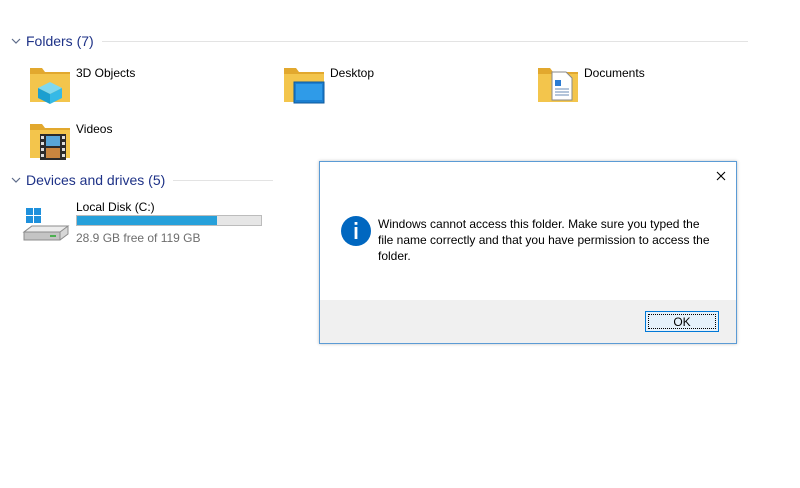  Describe the element at coordinates (528, 321) in the screenshot. I see `dialog-footer: OK` at that location.